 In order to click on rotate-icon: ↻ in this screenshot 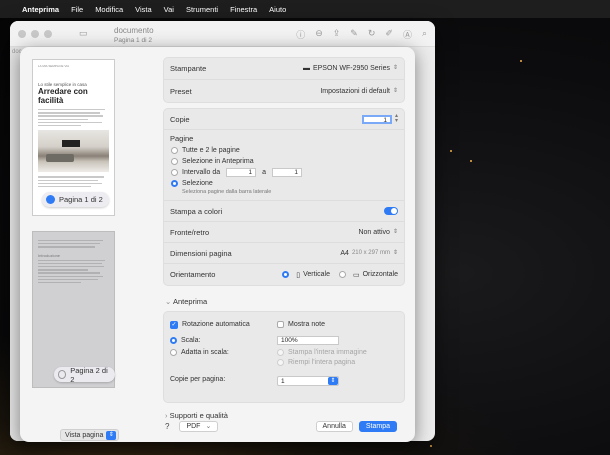, I will do `click(372, 34)`.